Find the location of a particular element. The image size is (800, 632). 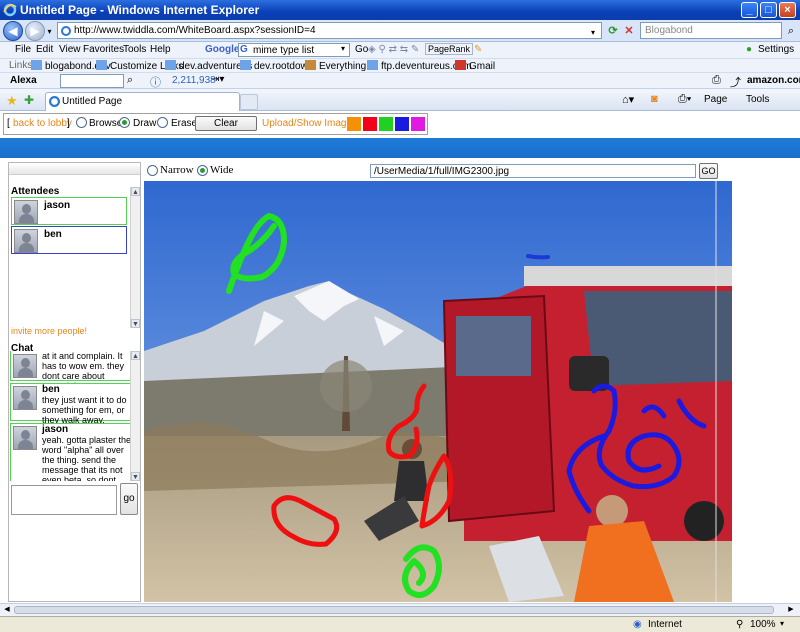

zoom-level: 100% is located at coordinates (763, 624).